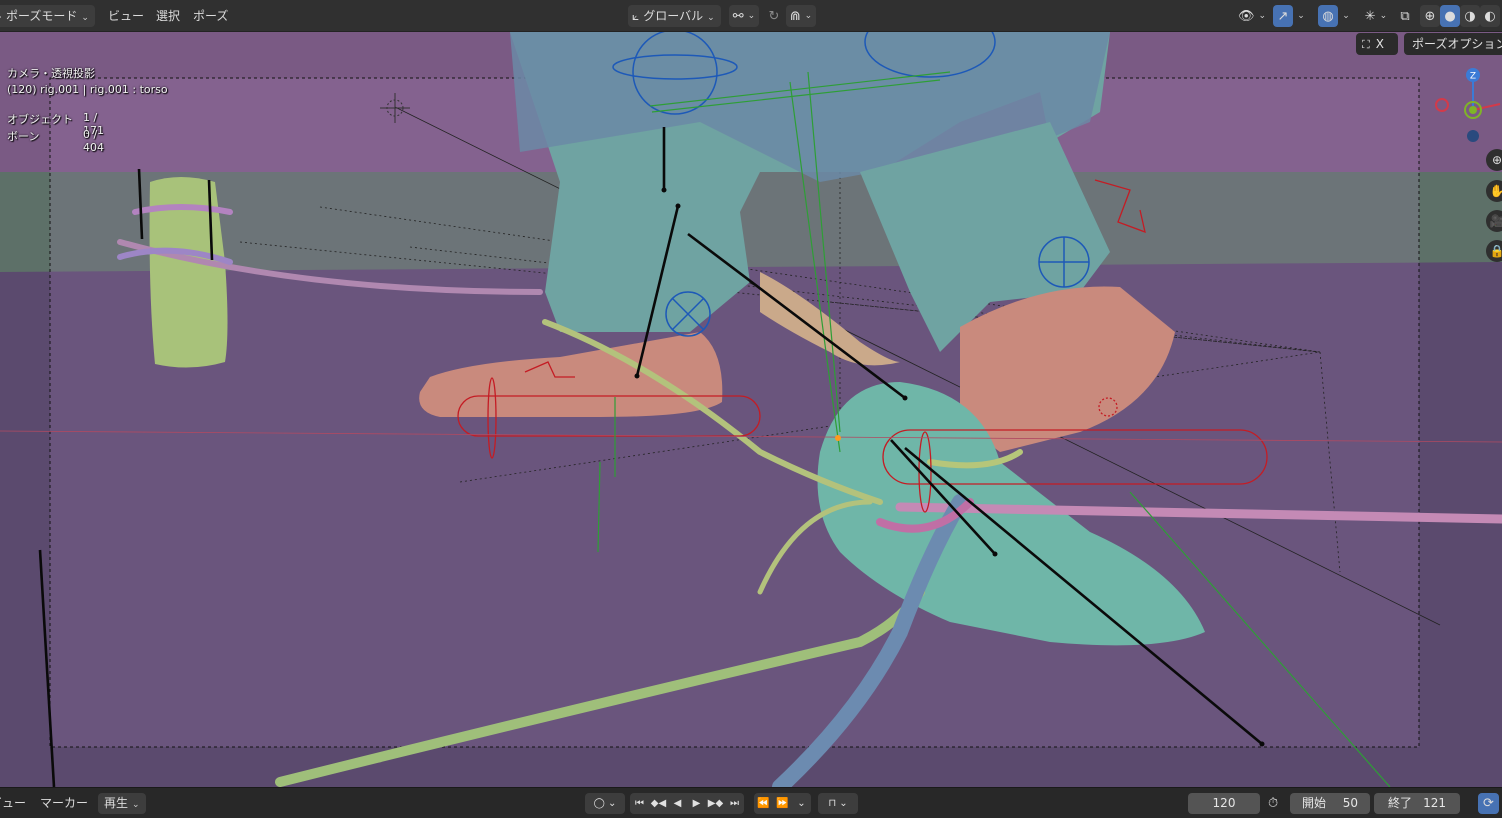 The image size is (1502, 818). Describe the element at coordinates (1252, 16) in the screenshot. I see `visibility-icon: 👁 ⌄` at that location.